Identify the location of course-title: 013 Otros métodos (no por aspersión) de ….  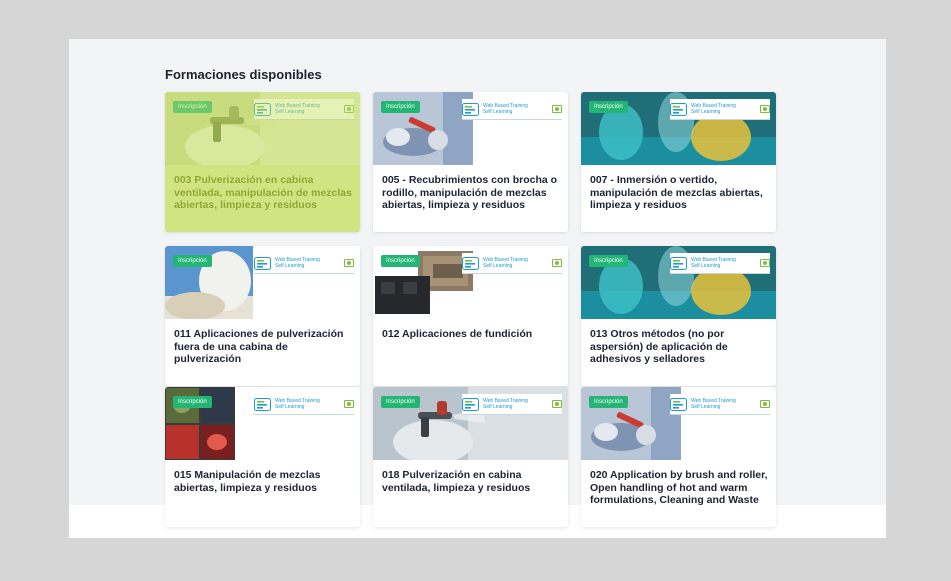
(659, 346).